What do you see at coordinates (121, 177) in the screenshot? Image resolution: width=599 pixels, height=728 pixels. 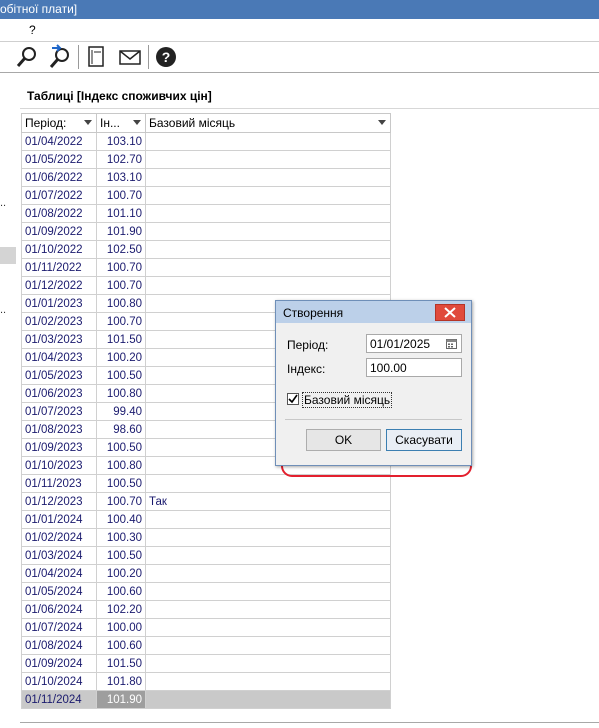 I see `cell-index: 103.10` at bounding box center [121, 177].